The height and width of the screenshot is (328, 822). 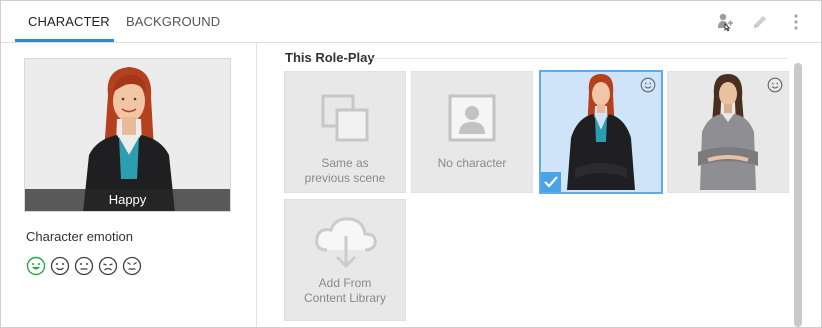 What do you see at coordinates (330, 57) in the screenshot?
I see `section-title: This Role-Play` at bounding box center [330, 57].